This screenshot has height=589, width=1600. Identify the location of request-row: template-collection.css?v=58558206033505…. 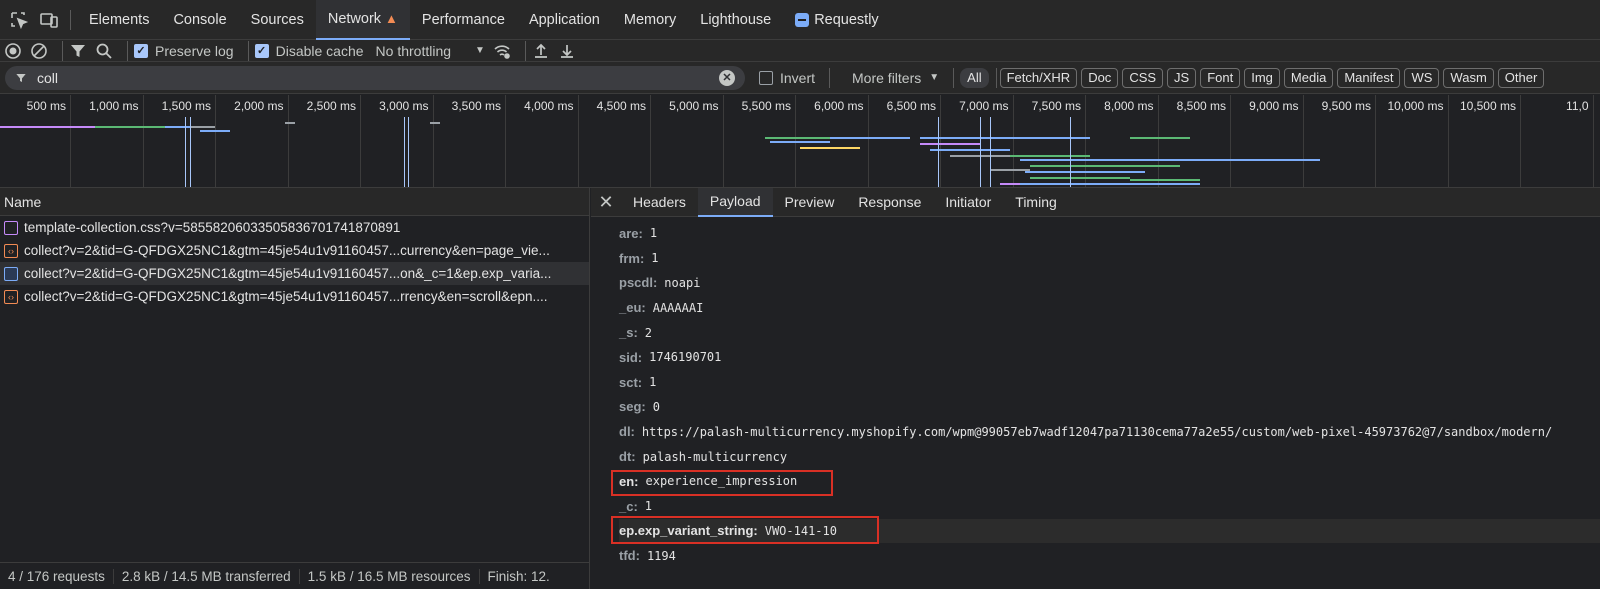
(294, 227).